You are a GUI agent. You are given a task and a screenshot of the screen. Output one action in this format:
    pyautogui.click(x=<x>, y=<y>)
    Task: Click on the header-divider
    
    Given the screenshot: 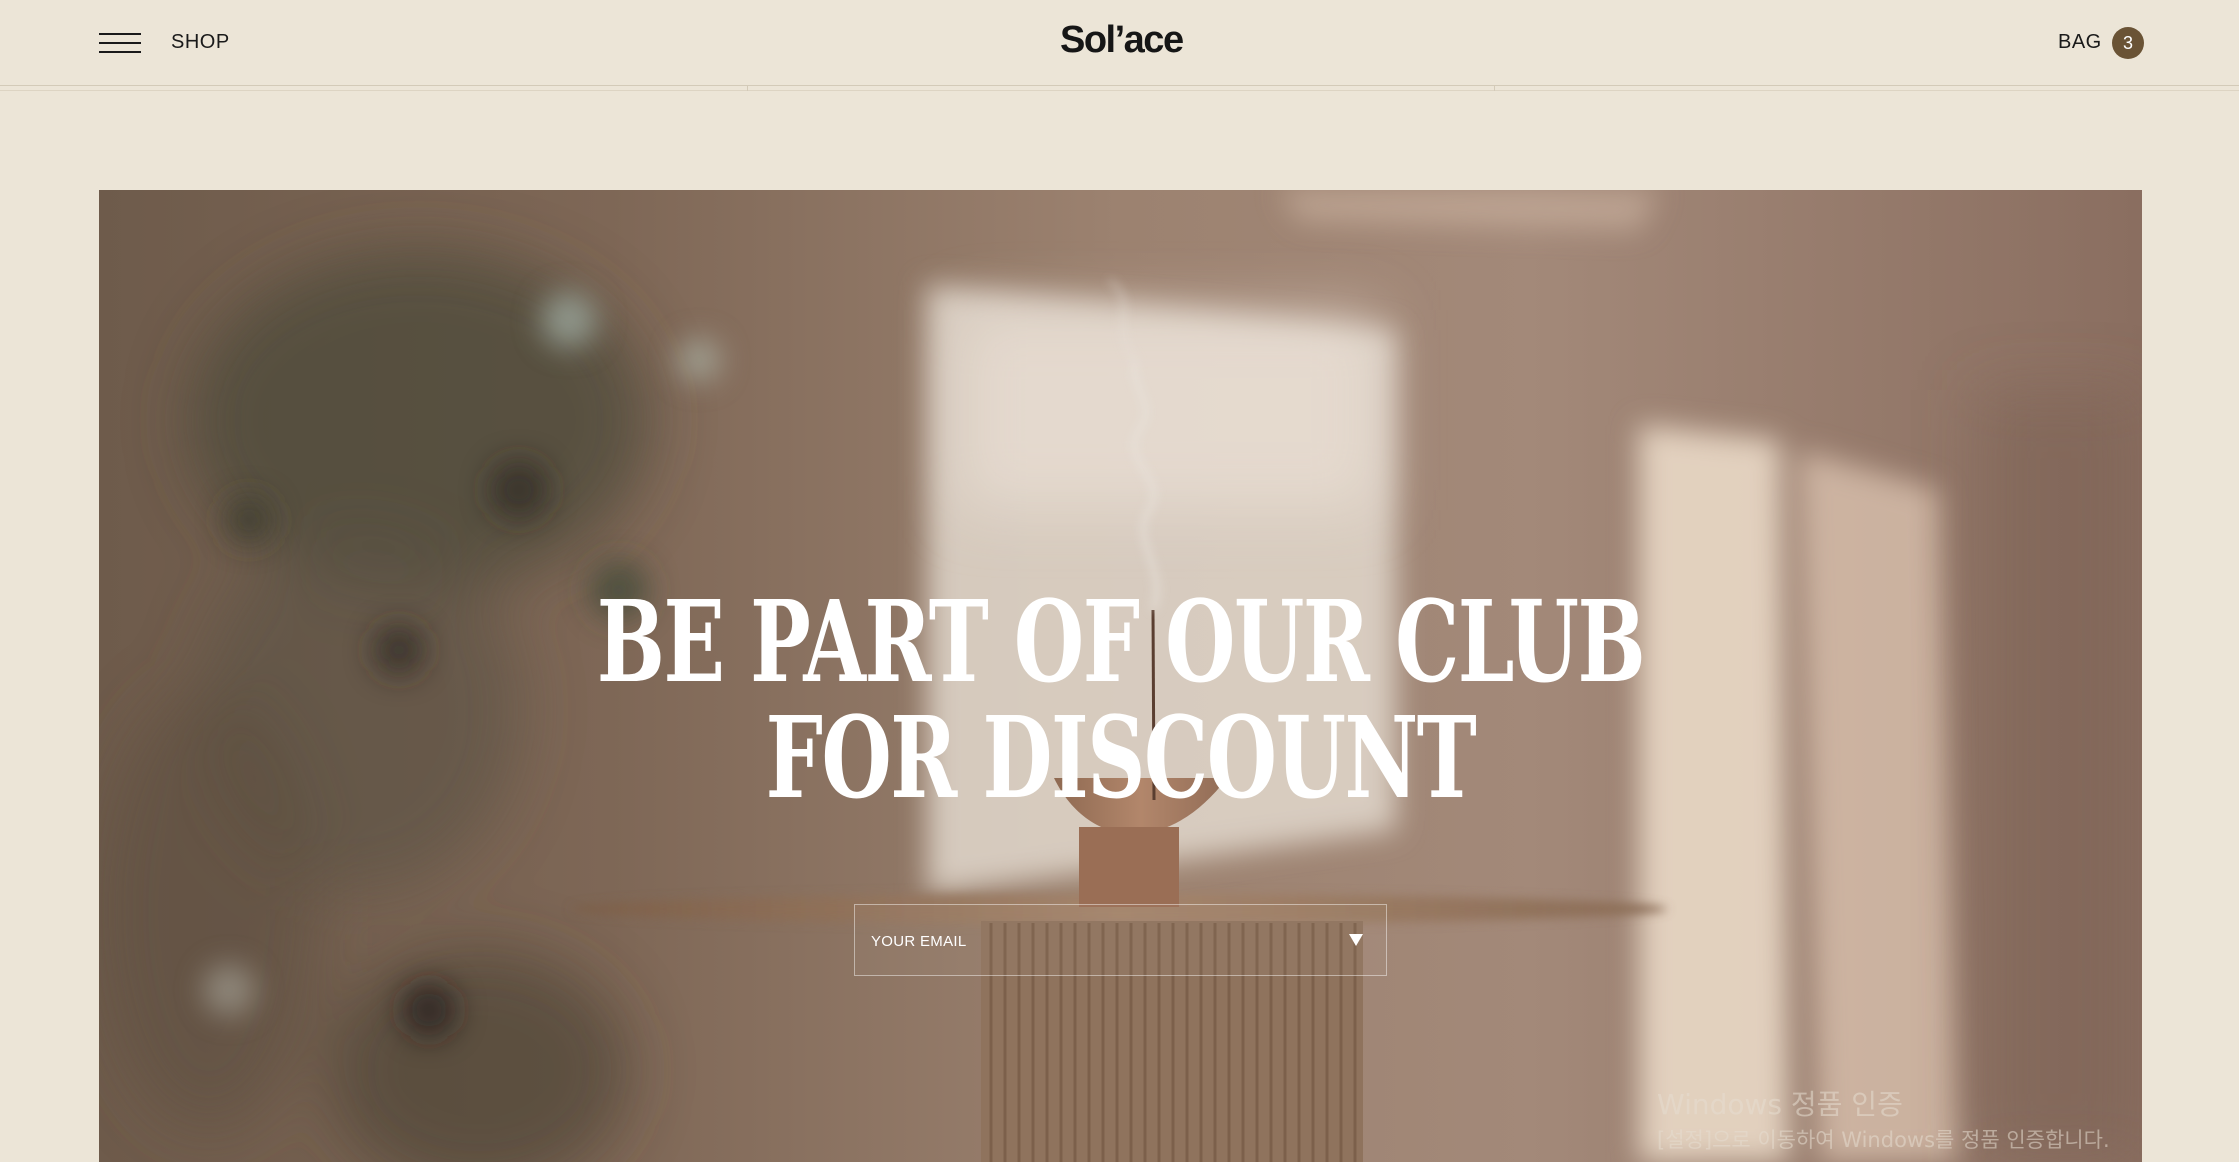 What is the action you would take?
    pyautogui.click(x=1119, y=90)
    